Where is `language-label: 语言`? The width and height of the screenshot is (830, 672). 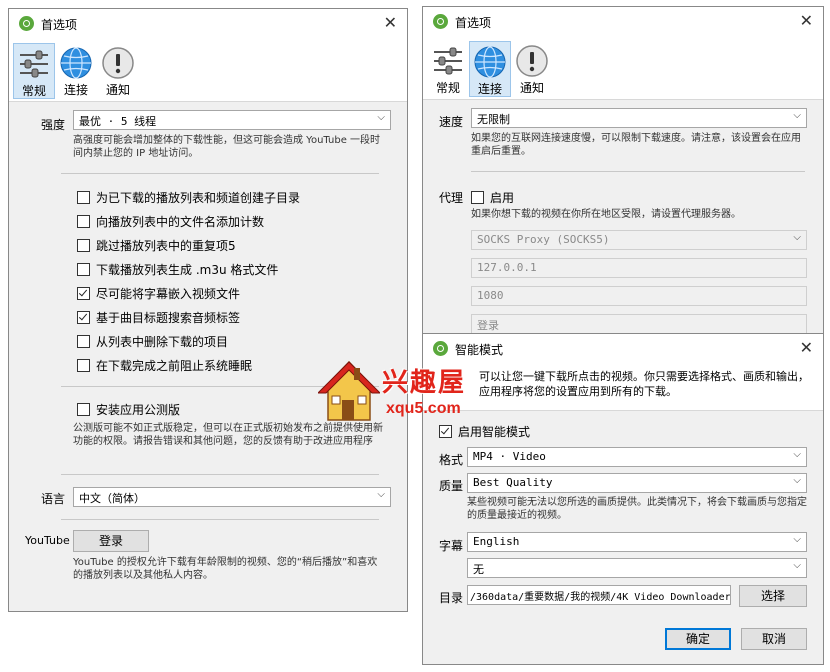
language-label: 语言 is located at coordinates (53, 499).